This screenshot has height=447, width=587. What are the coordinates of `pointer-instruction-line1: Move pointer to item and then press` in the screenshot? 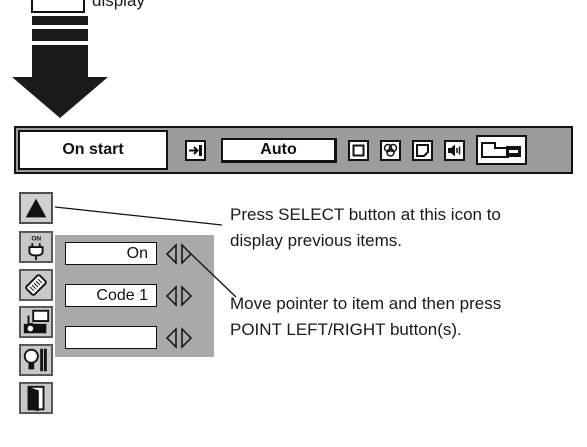 It's located at (366, 303).